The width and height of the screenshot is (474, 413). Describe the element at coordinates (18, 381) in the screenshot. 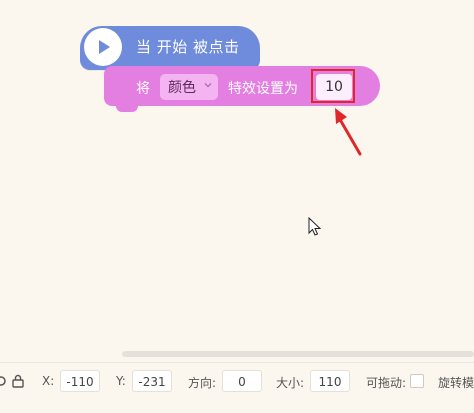

I see `lock-icon` at that location.